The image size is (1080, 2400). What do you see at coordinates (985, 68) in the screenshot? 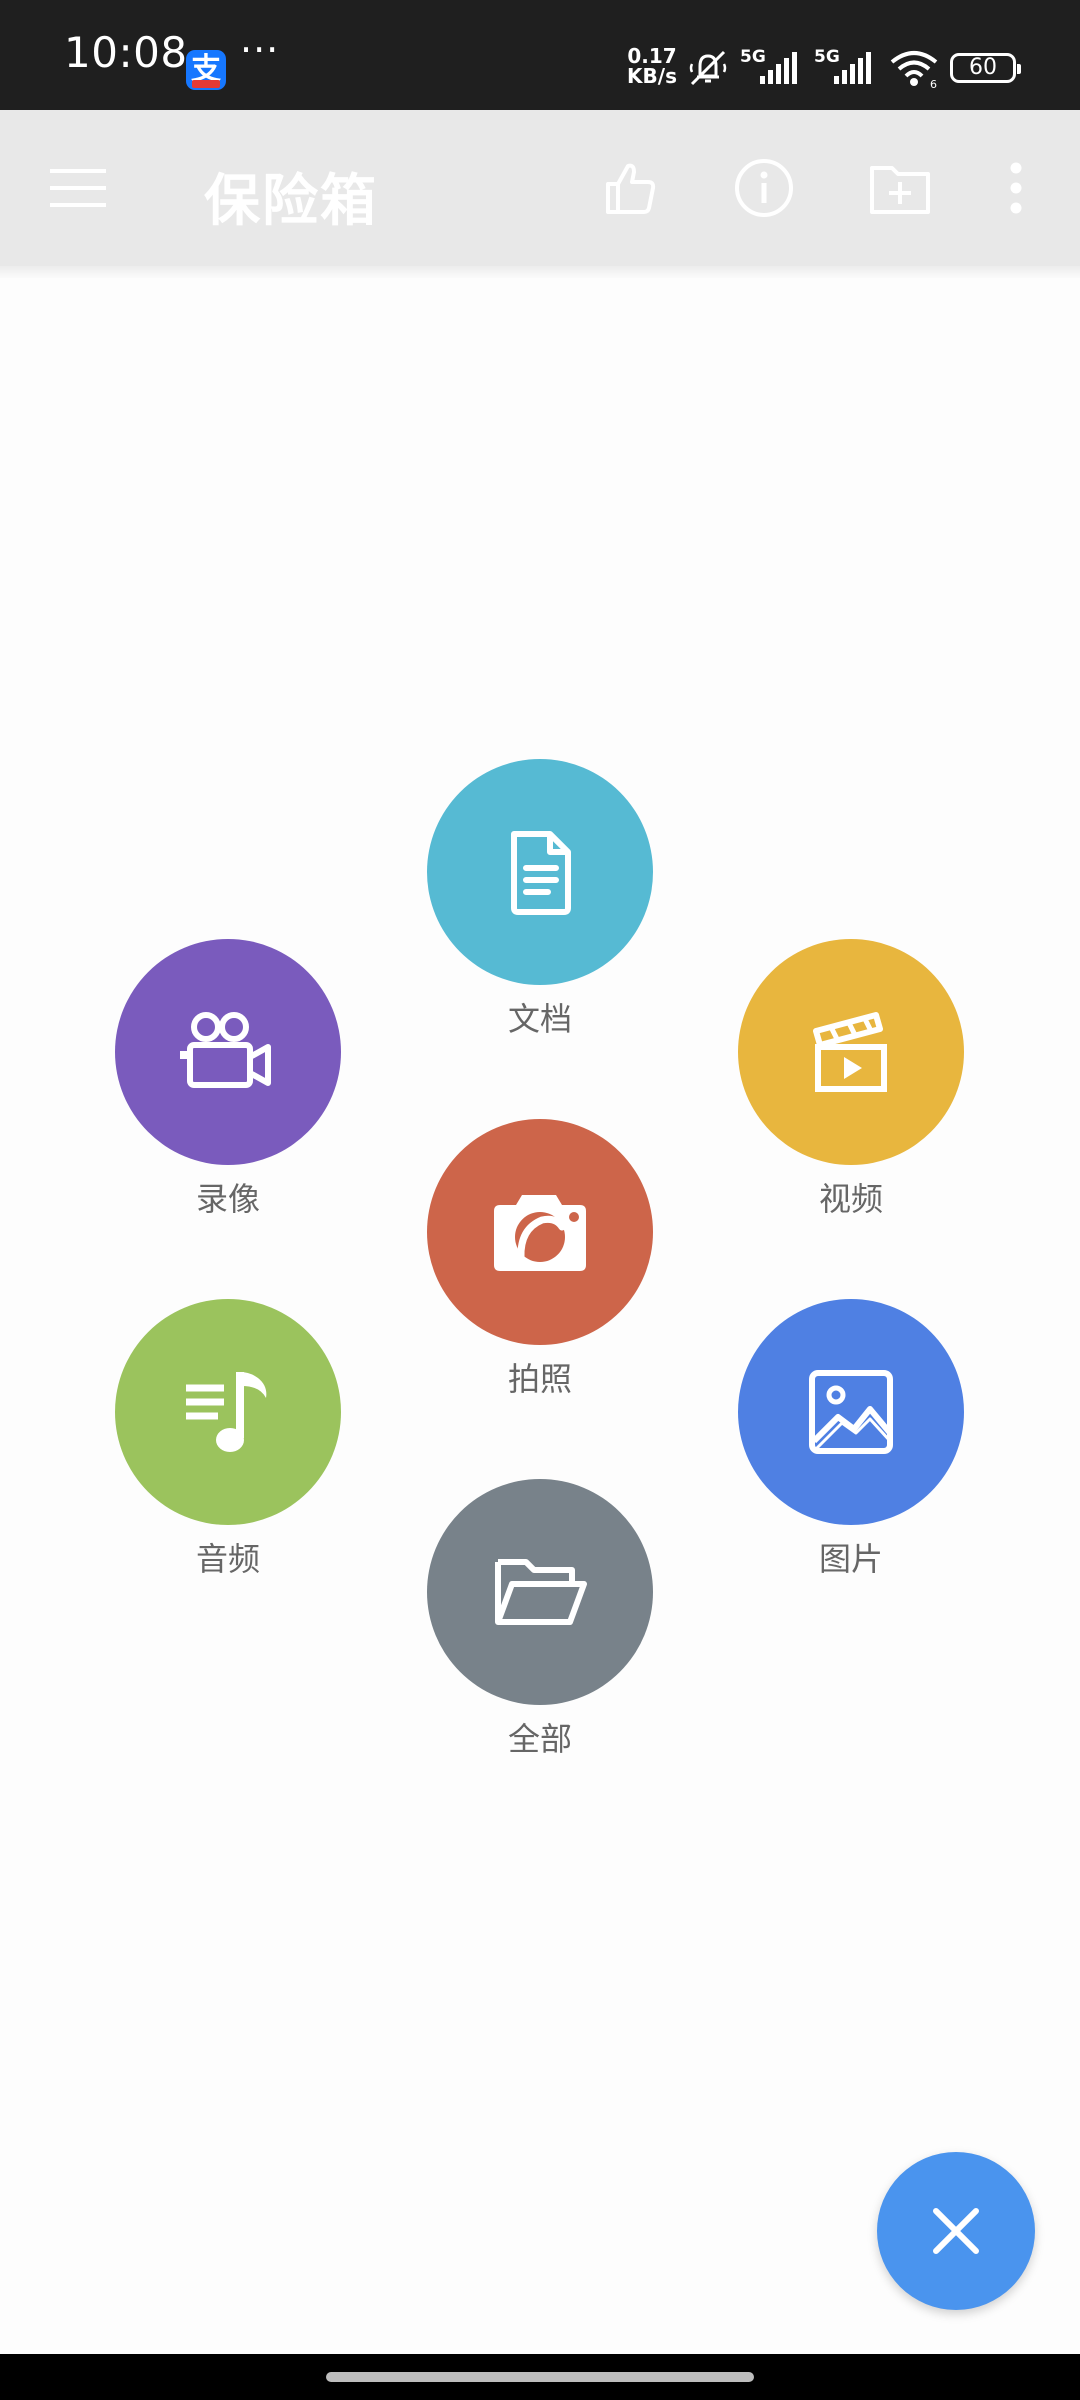
I see `battery-icon: 60` at bounding box center [985, 68].